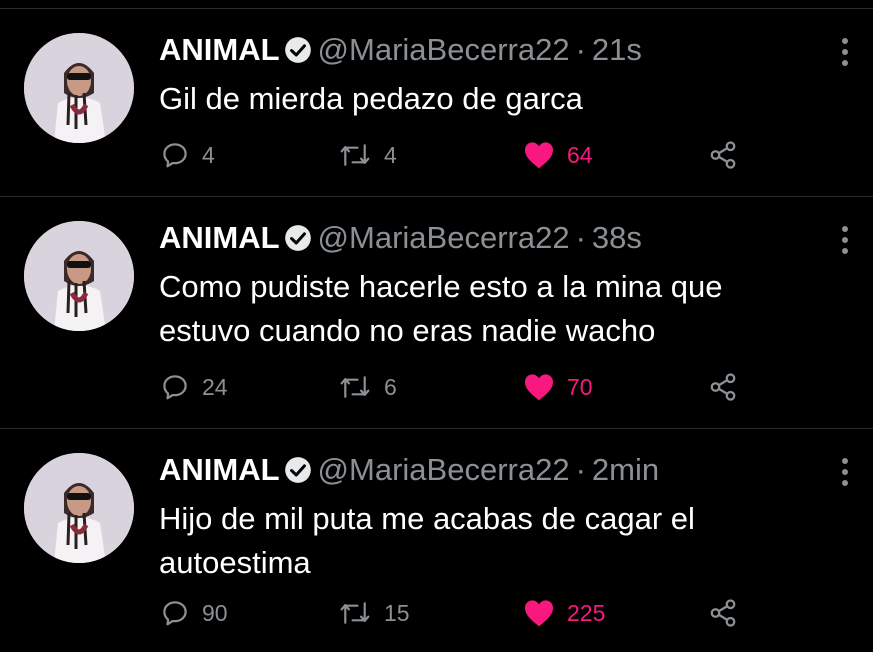 The width and height of the screenshot is (873, 652). What do you see at coordinates (194, 613) in the screenshot?
I see `reply-button: 90` at bounding box center [194, 613].